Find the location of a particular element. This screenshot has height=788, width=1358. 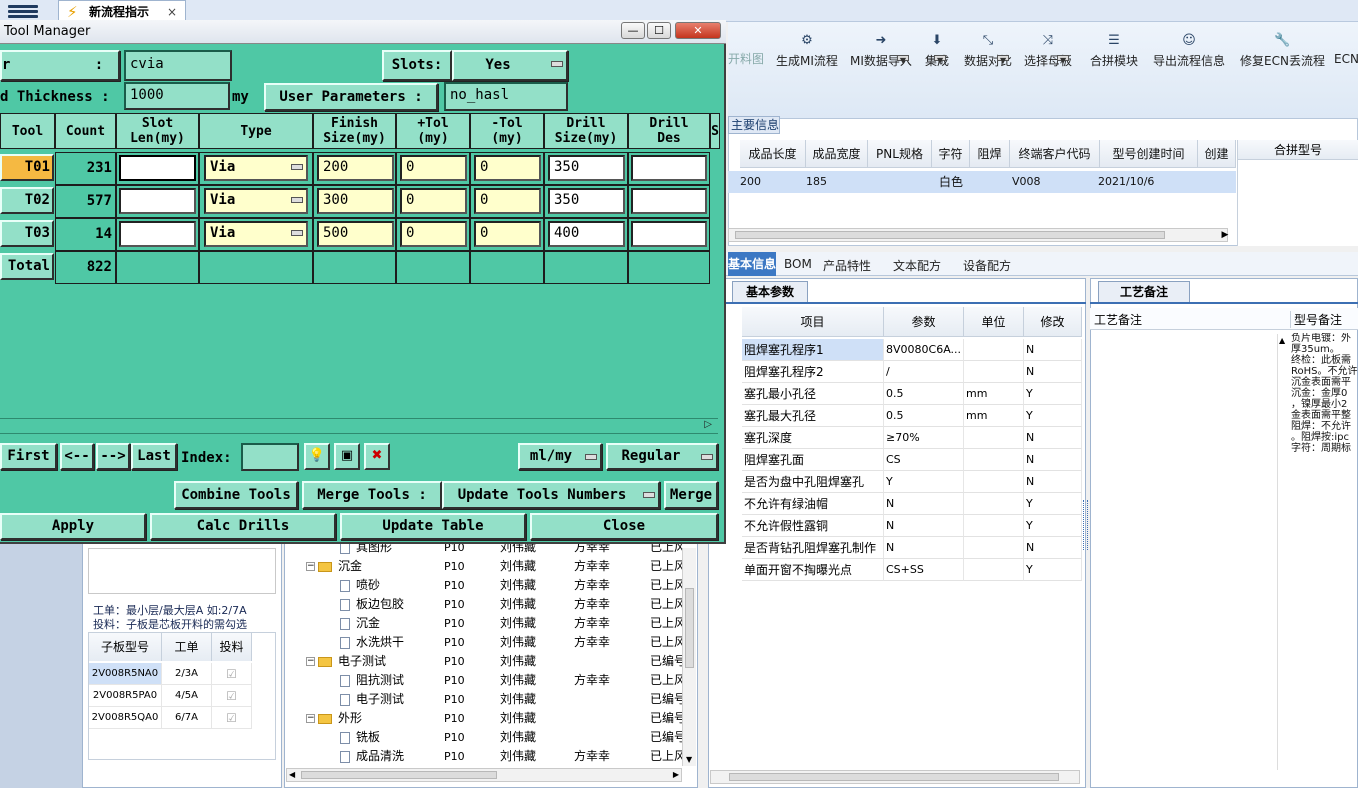

calc-drills-button: Calc Drills is located at coordinates (243, 526).